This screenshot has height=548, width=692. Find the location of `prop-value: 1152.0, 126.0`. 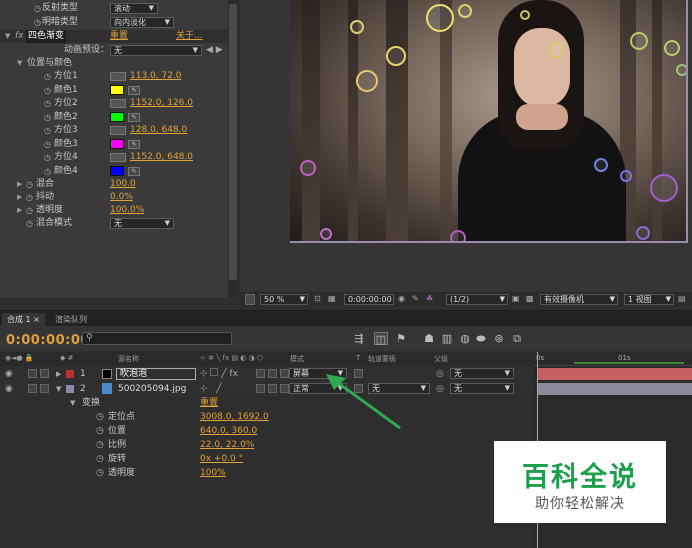

prop-value: 1152.0, 126.0 is located at coordinates (161, 103).